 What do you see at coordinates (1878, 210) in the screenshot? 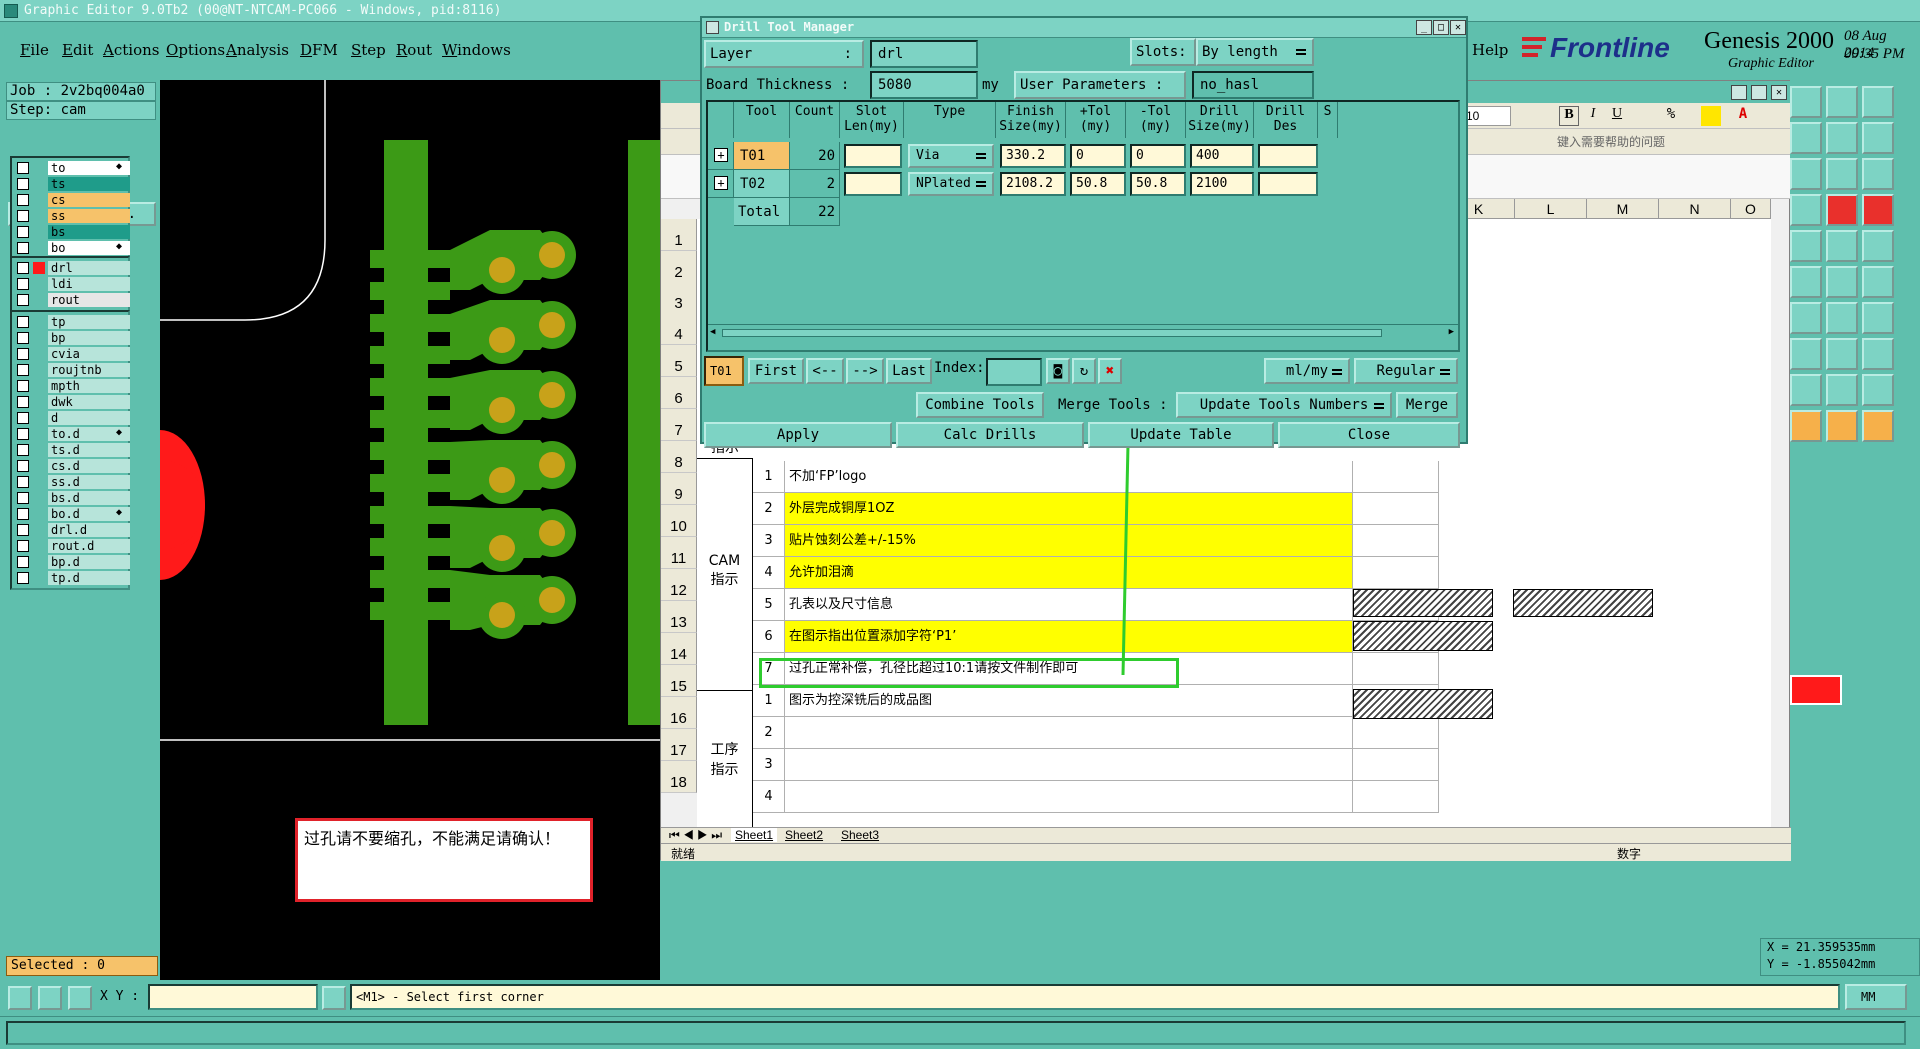
I see `snap-icon` at bounding box center [1878, 210].